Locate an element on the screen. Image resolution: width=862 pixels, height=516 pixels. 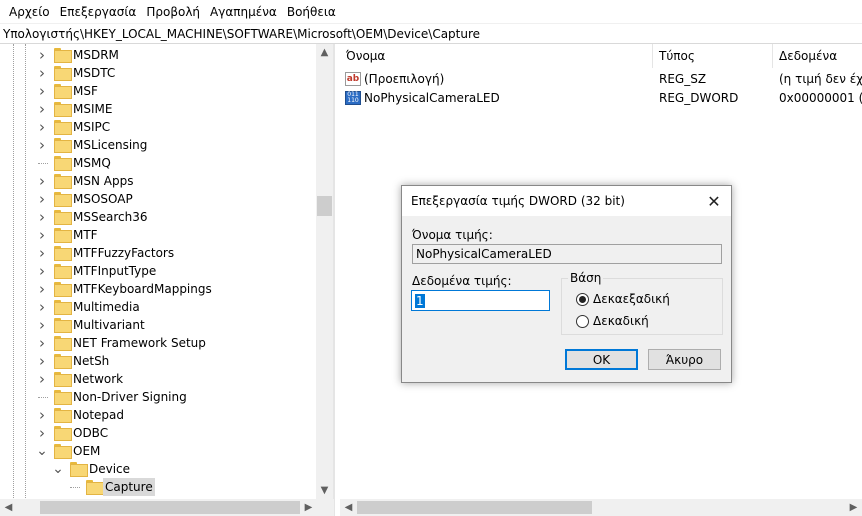
tree-horizontal-scrollbar: ◀ ▶ is located at coordinates (167, 507).